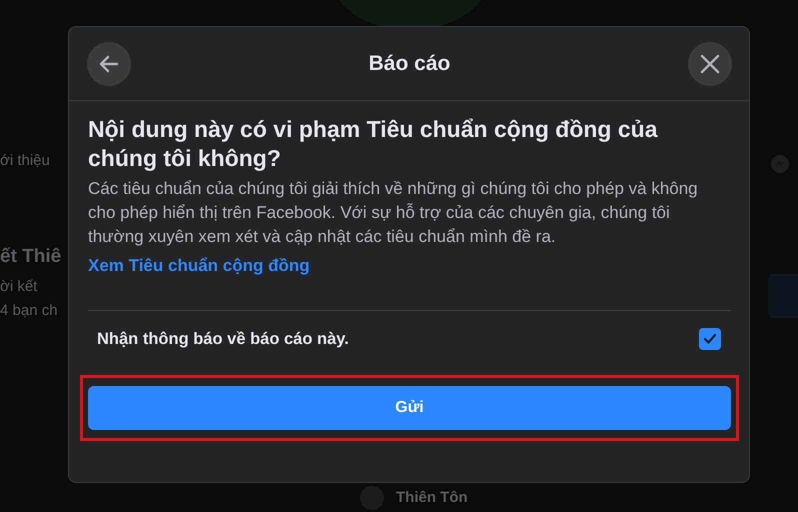  Describe the element at coordinates (199, 266) in the screenshot. I see `community-standards-link: Xem Tiêu chuẩn cộng đồng` at that location.